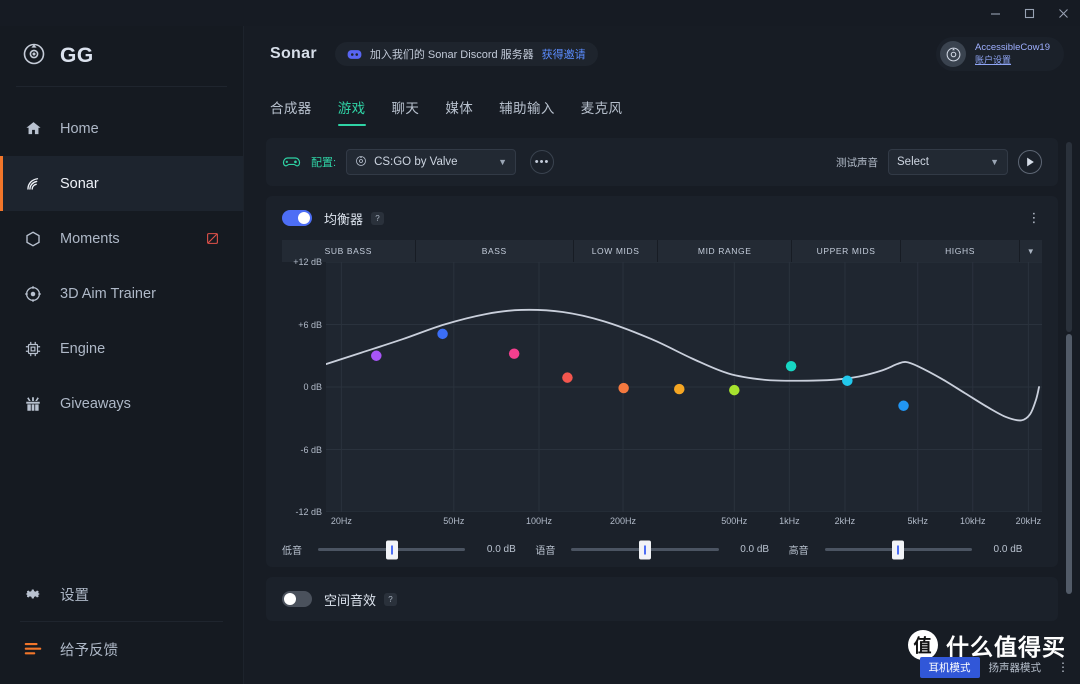 This screenshot has width=1080, height=684. What do you see at coordinates (212, 238) in the screenshot?
I see `record-off-icon` at bounding box center [212, 238].